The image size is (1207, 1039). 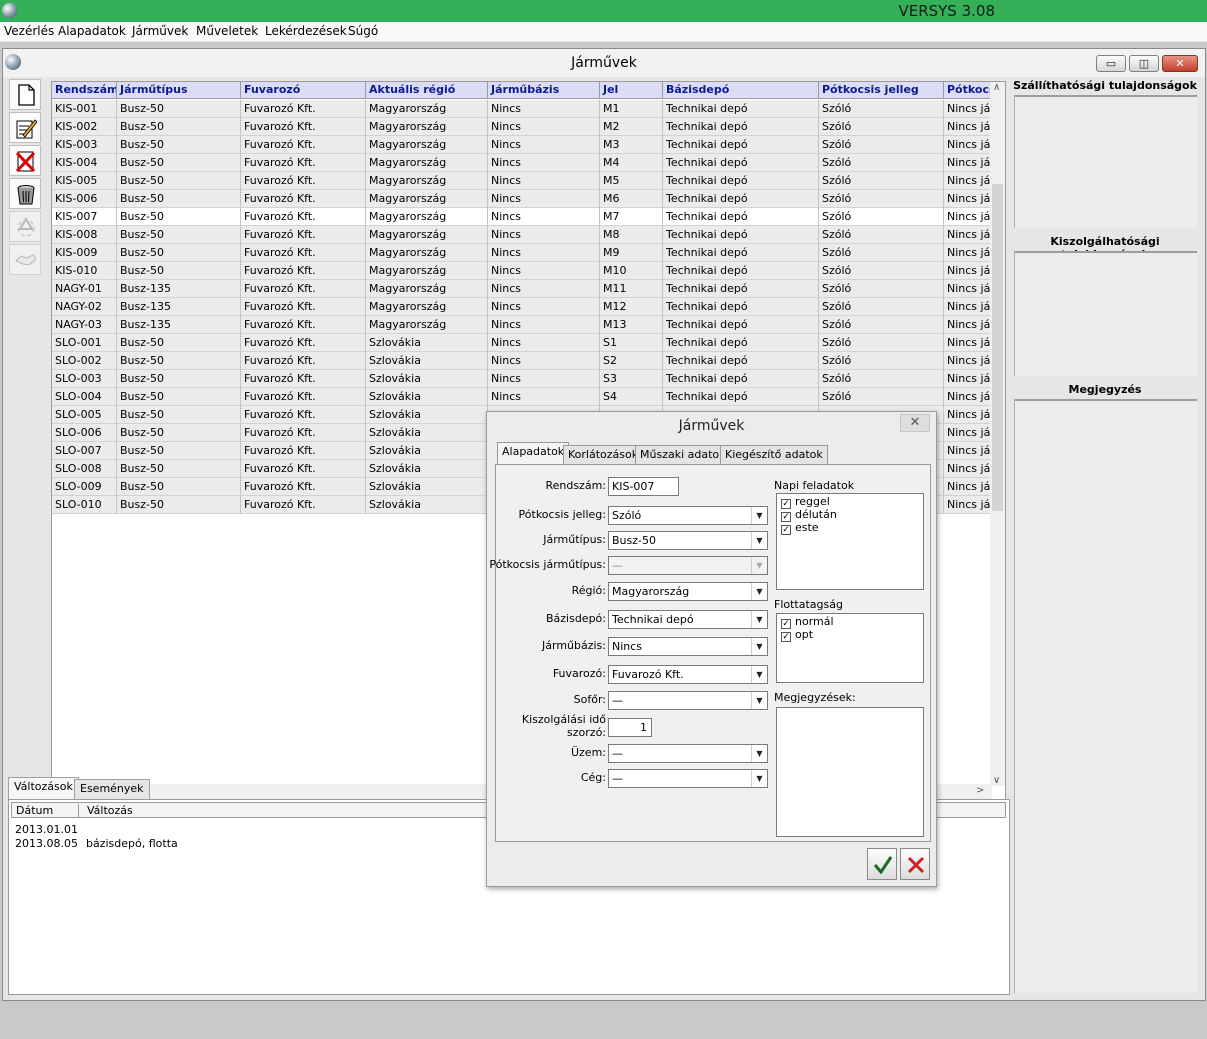 What do you see at coordinates (968, 90) in the screenshot?
I see `col-potkocsi: Pótkocsi` at bounding box center [968, 90].